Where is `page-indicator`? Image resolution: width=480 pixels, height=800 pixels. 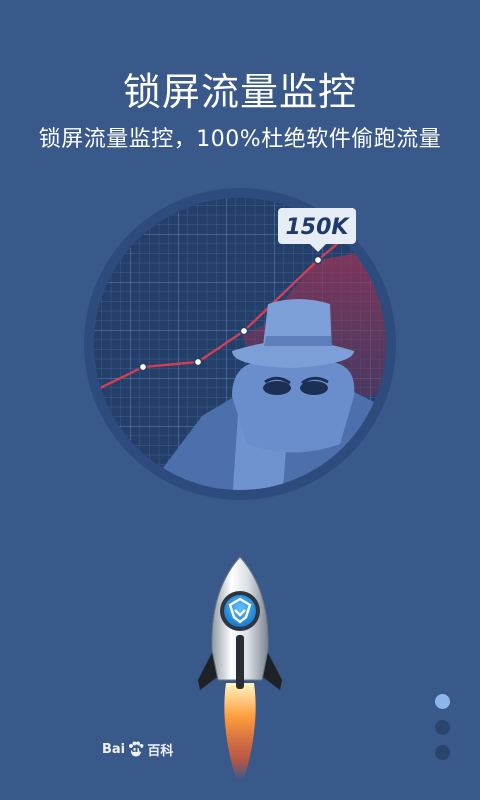 page-indicator is located at coordinates (443, 729).